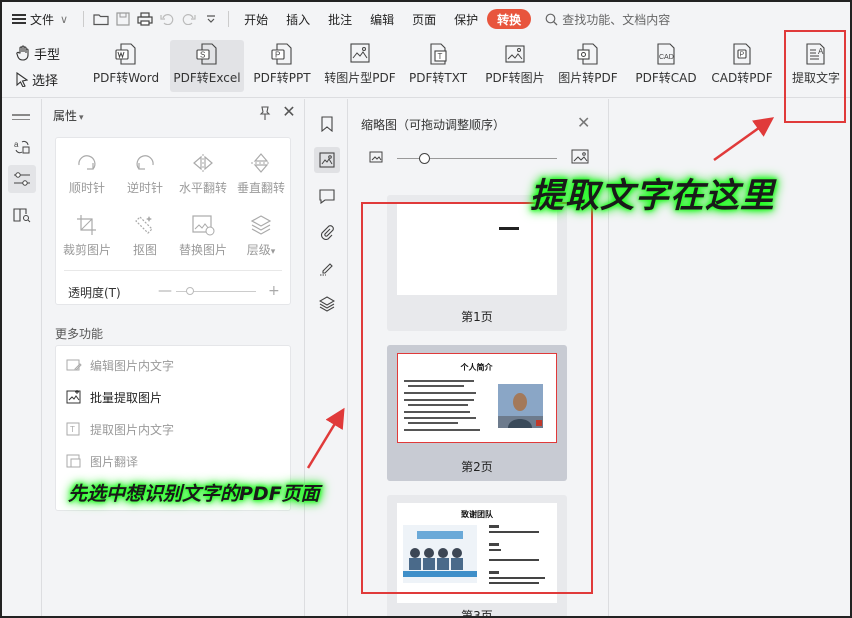 The image size is (852, 618). What do you see at coordinates (22, 79) in the screenshot?
I see `cursor-arrow-icon` at bounding box center [22, 79].